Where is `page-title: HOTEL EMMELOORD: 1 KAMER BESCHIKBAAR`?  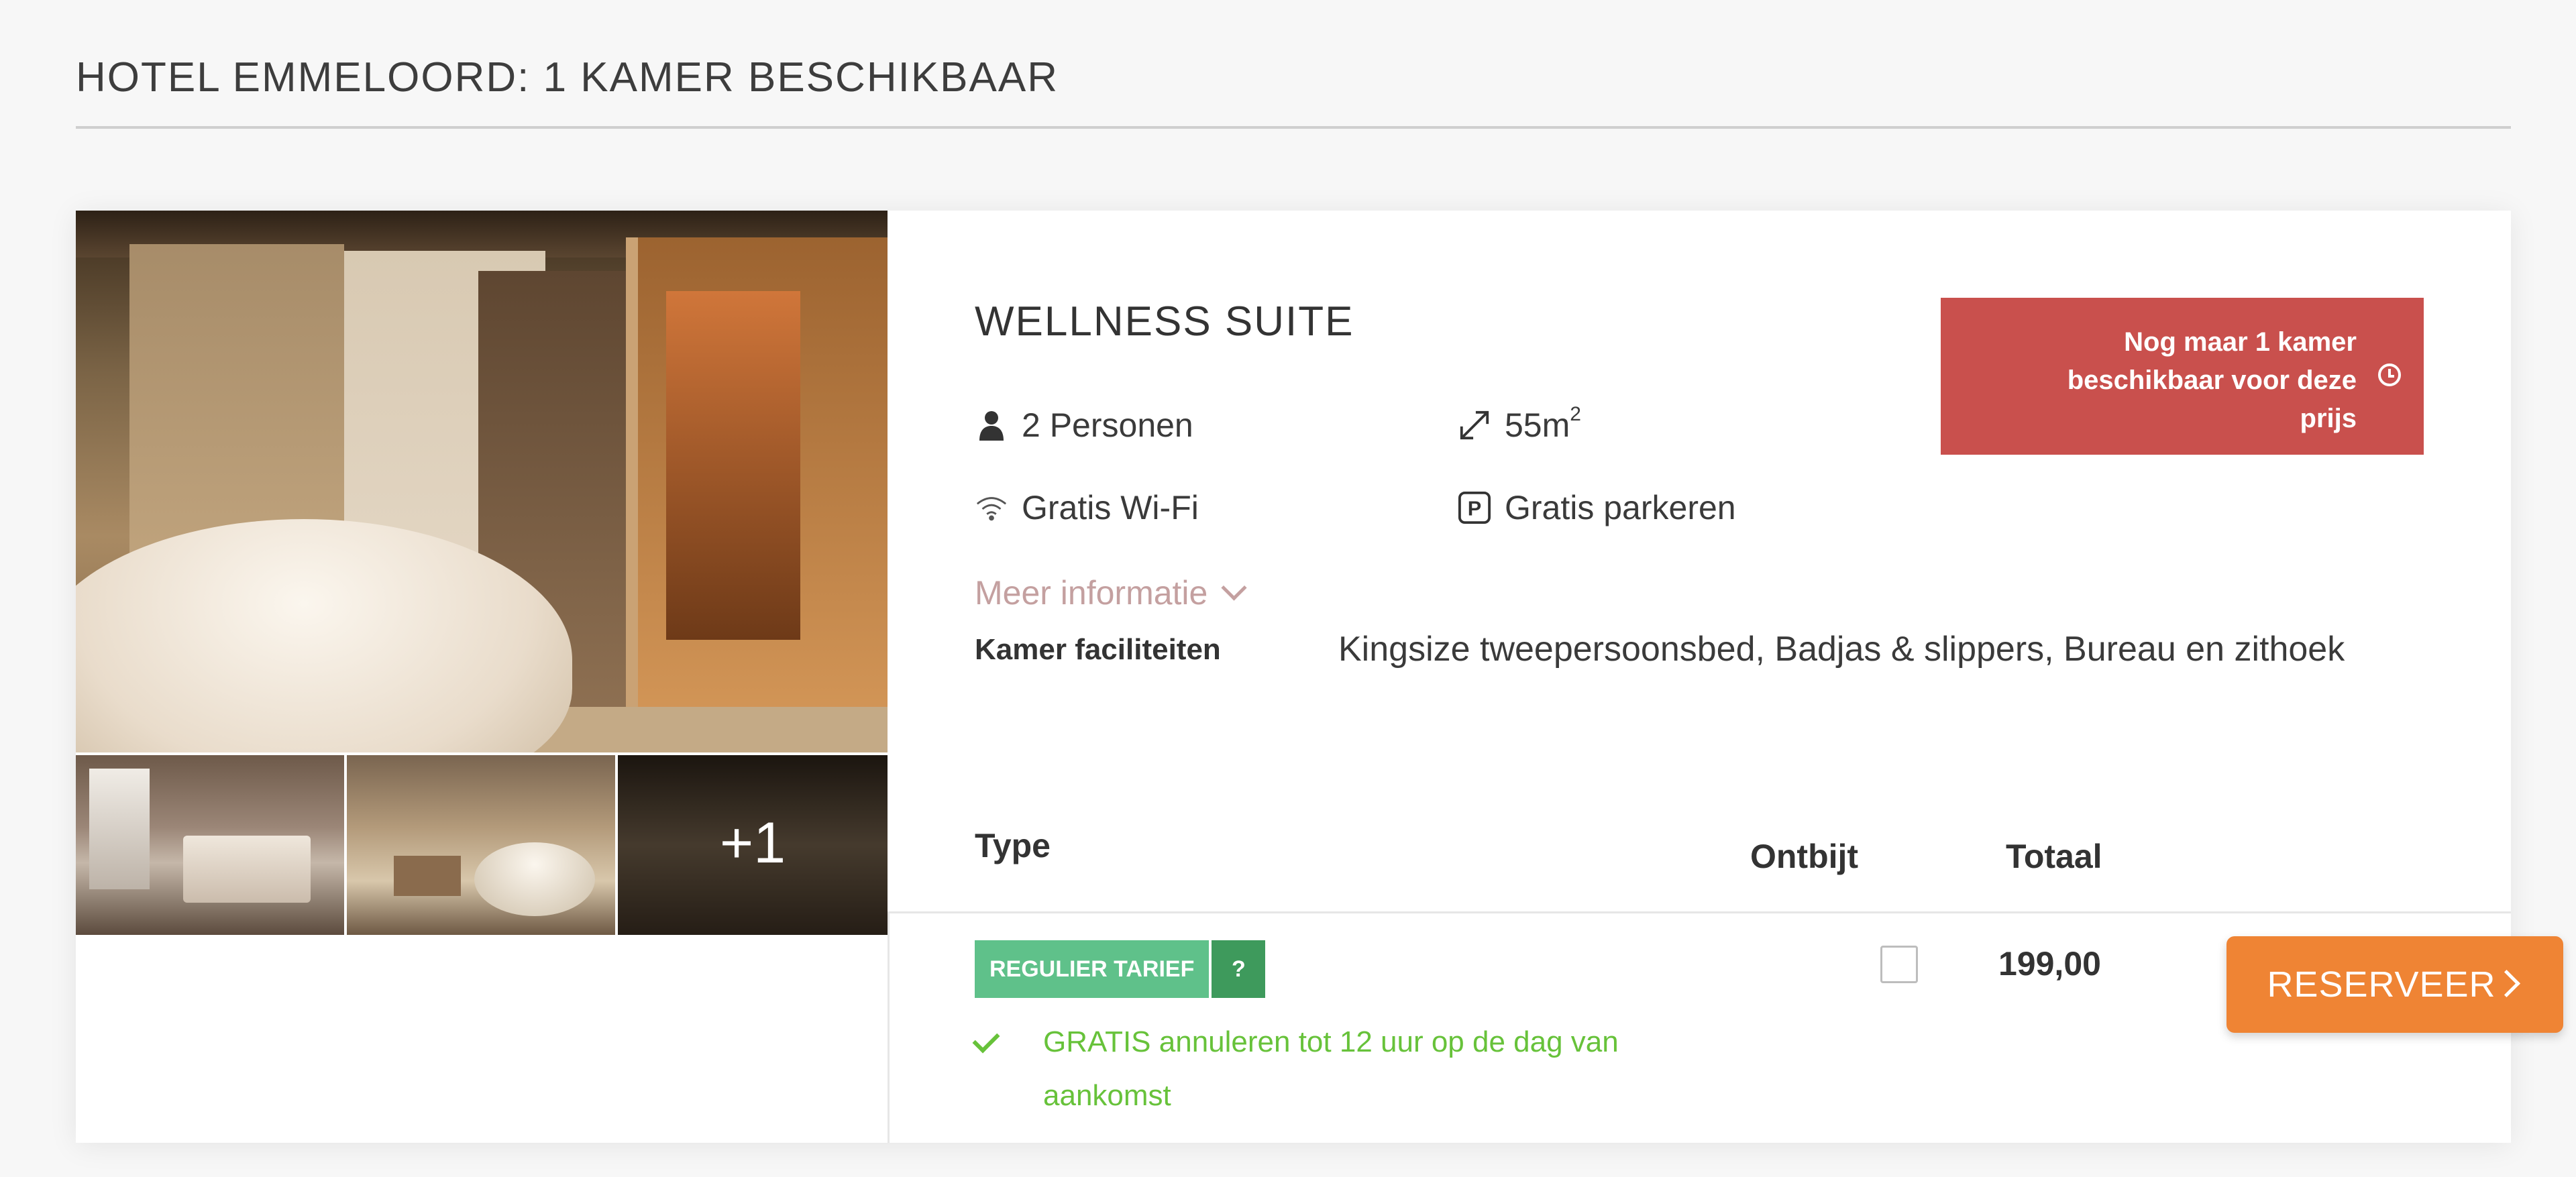 page-title: HOTEL EMMELOORD: 1 KAMER BESCHIKBAAR is located at coordinates (567, 77).